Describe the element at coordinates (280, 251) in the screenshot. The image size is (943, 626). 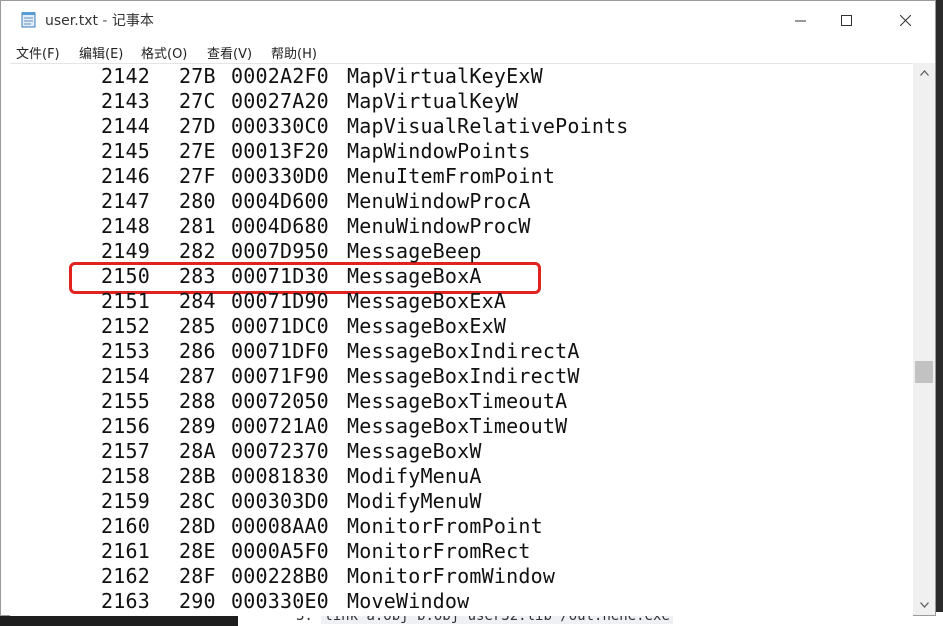
I see `rva-address: 0007D950` at that location.